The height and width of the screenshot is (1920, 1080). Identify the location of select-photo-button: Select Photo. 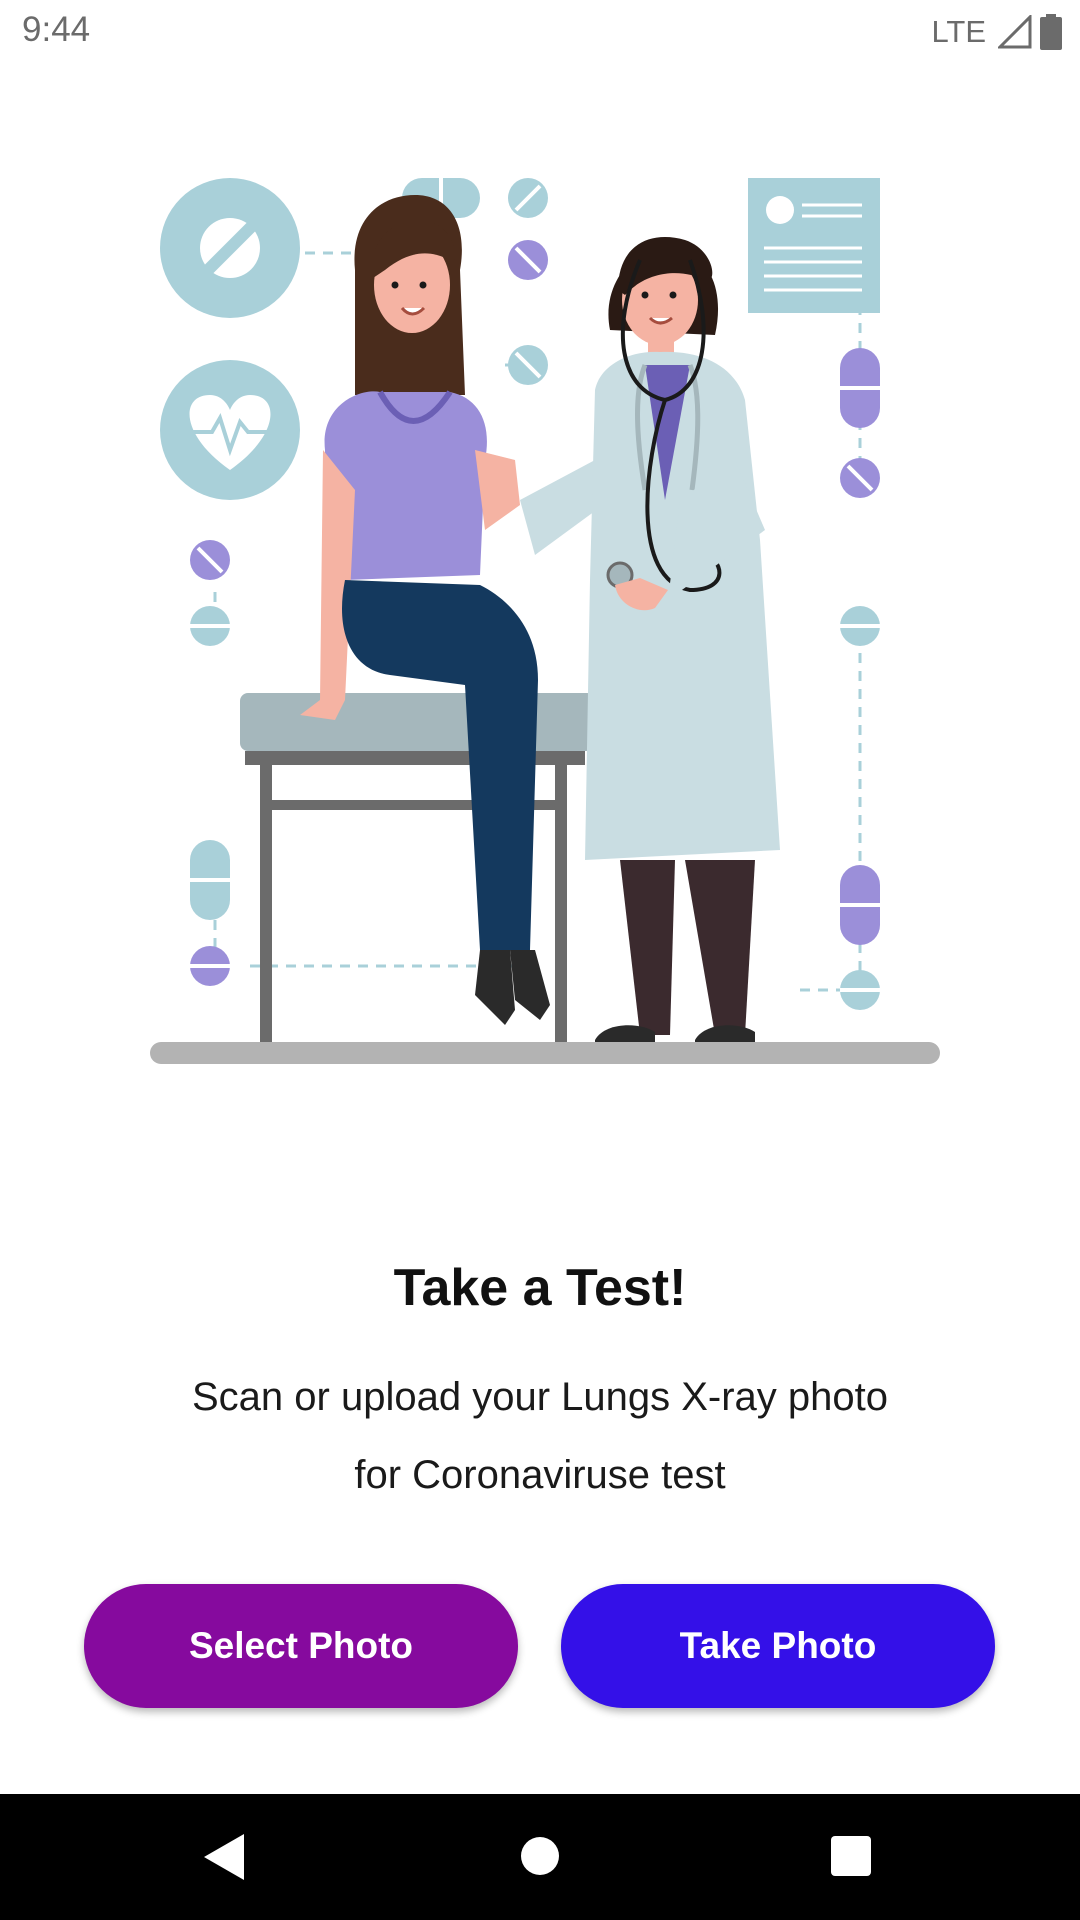
(301, 1646).